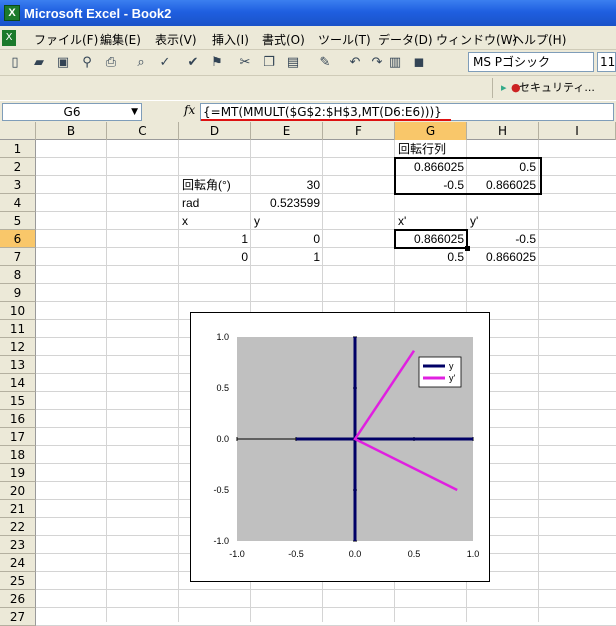 The image size is (616, 626). I want to click on row-header-4: 4, so click(18, 203).